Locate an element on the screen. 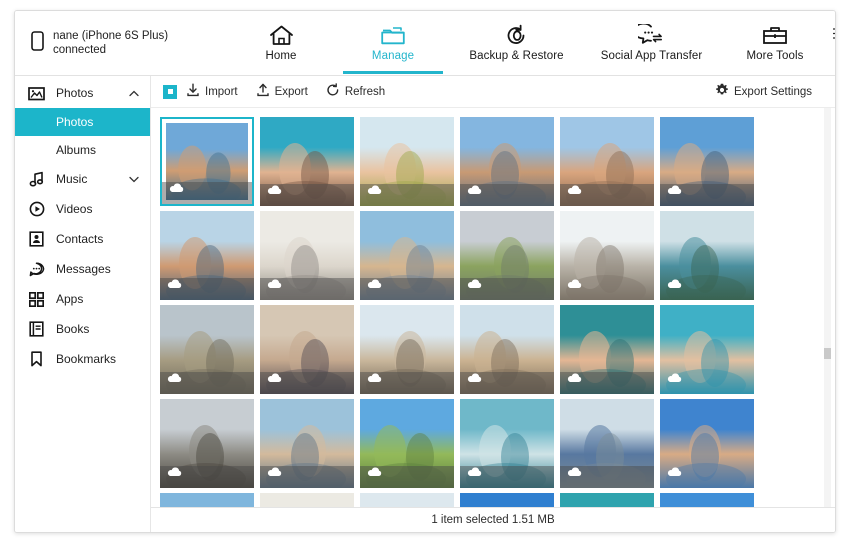 This screenshot has width=850, height=552. tab-more-tools-label: More Tools is located at coordinates (775, 55).